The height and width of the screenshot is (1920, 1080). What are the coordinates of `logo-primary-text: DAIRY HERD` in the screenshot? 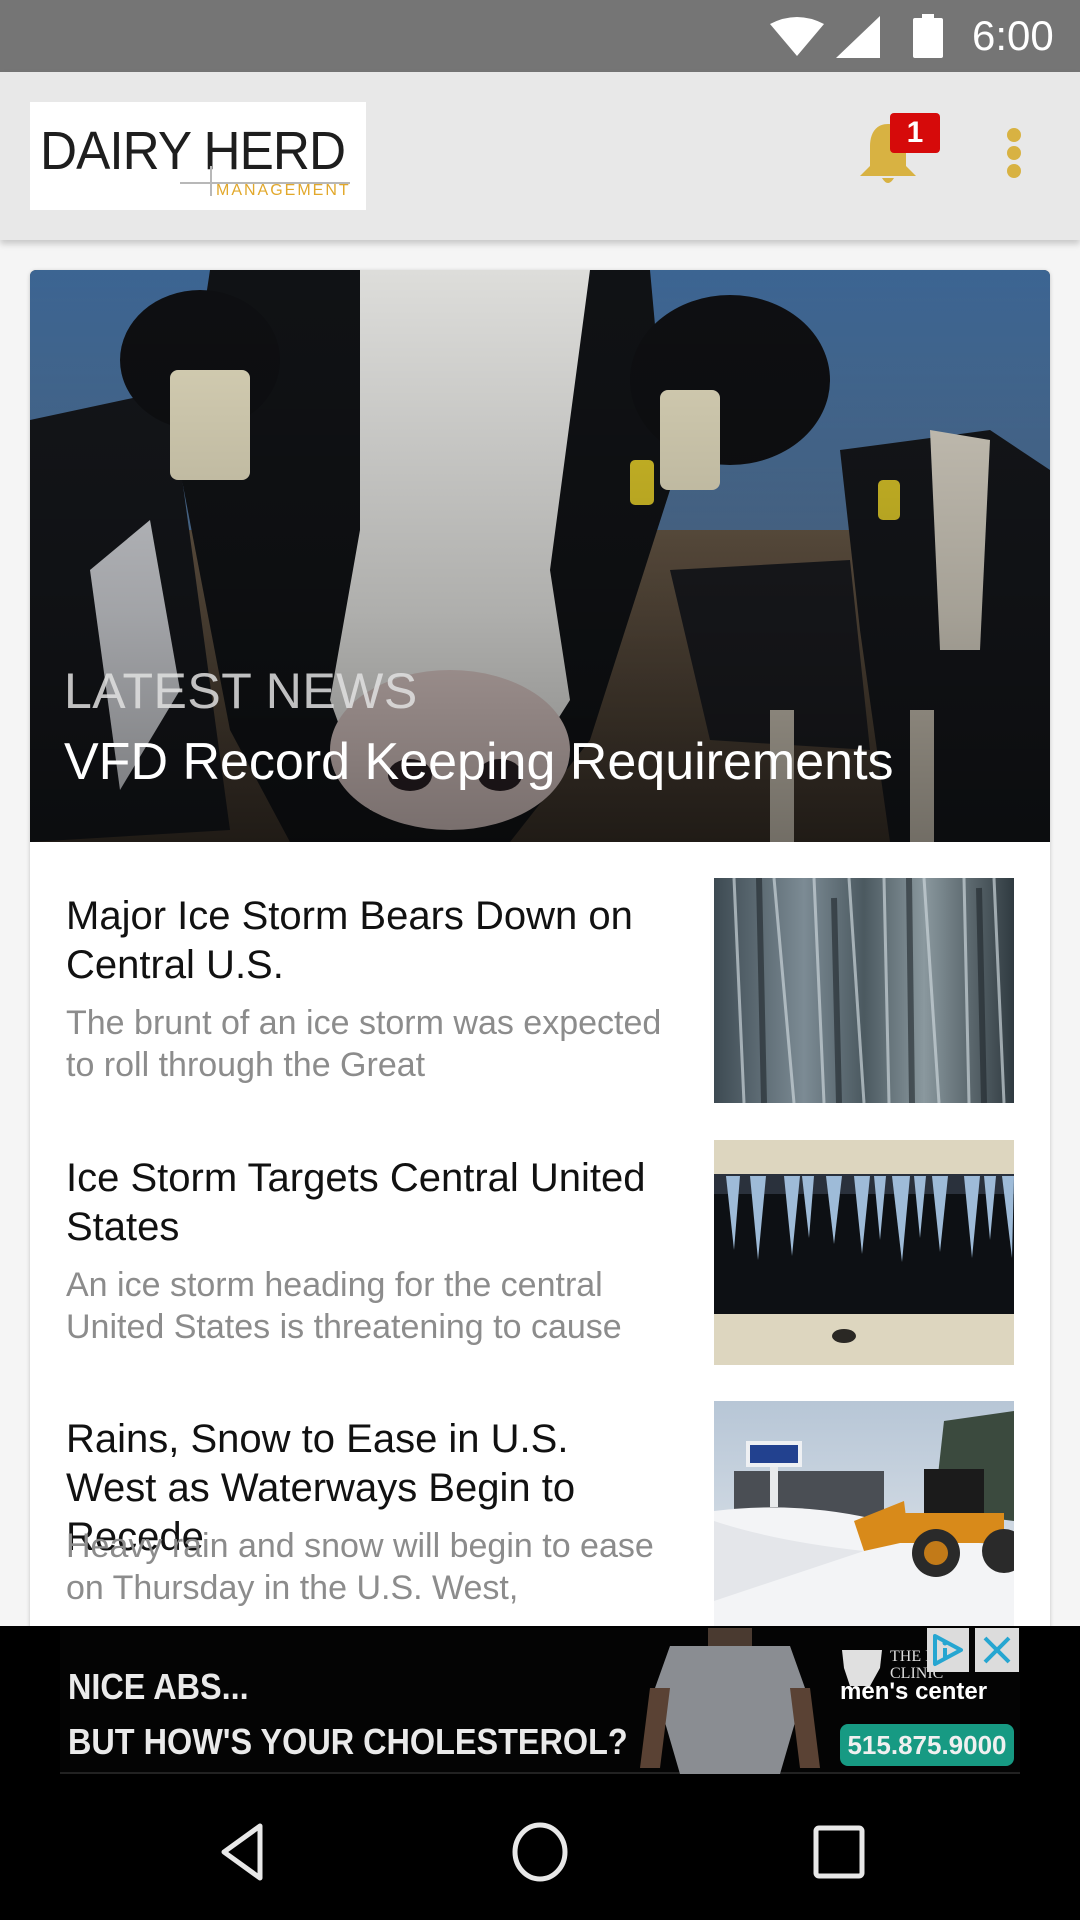 It's located at (193, 151).